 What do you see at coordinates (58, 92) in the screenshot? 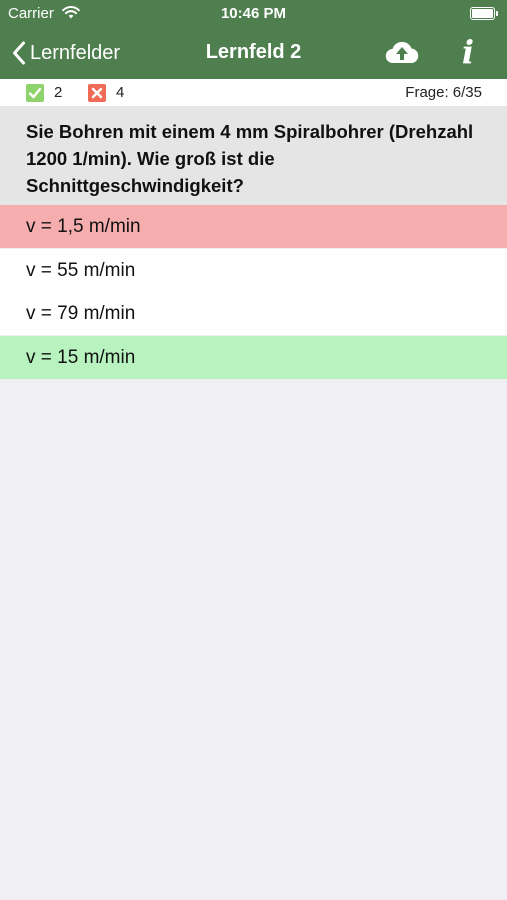
I see `correct-count: 2` at bounding box center [58, 92].